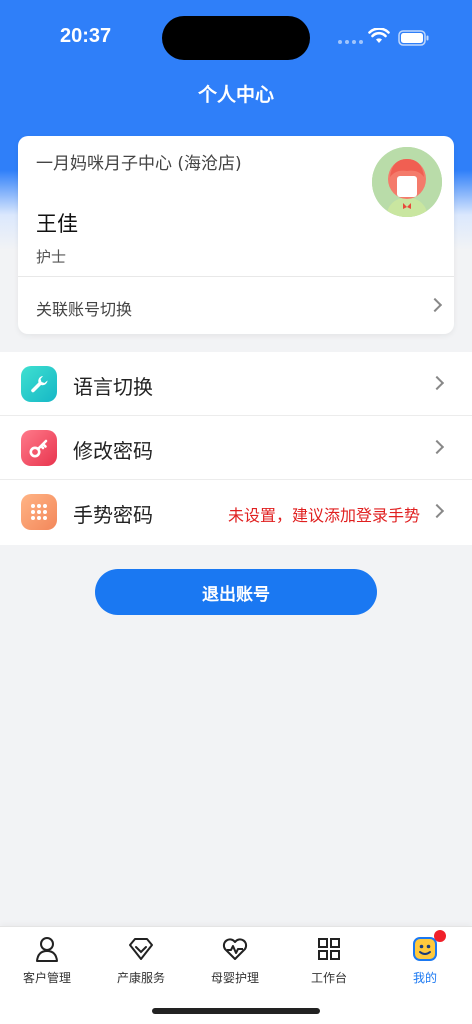 The image size is (472, 1024). What do you see at coordinates (236, 384) in the screenshot?
I see `menu-item-language: 语言切换` at bounding box center [236, 384].